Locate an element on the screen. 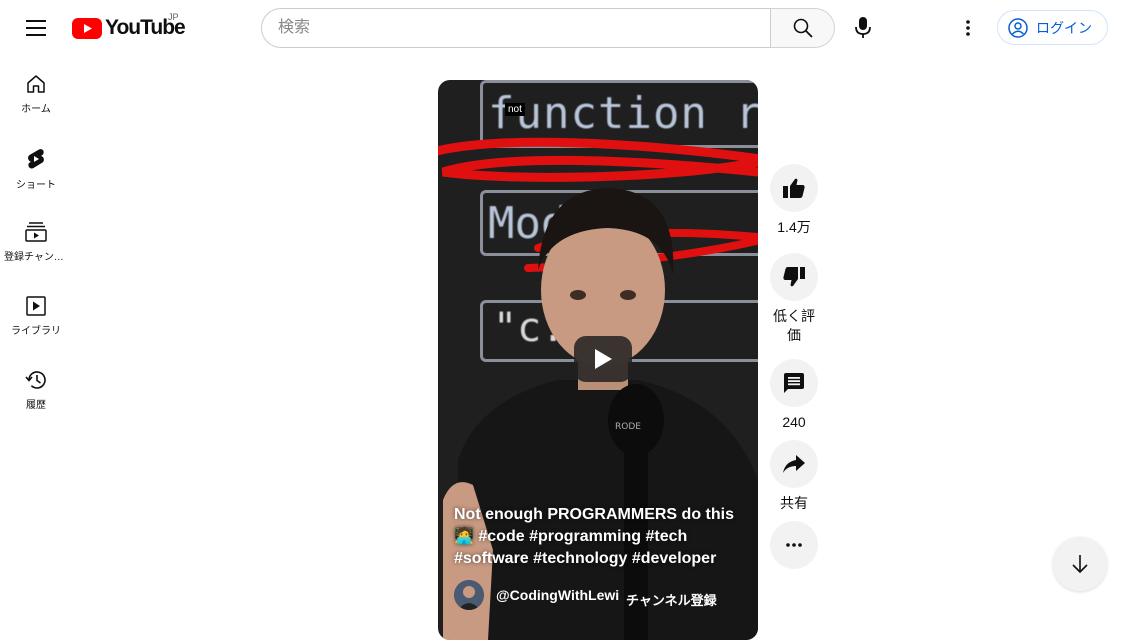  youtube-logo: YouTube JP is located at coordinates (129, 27).